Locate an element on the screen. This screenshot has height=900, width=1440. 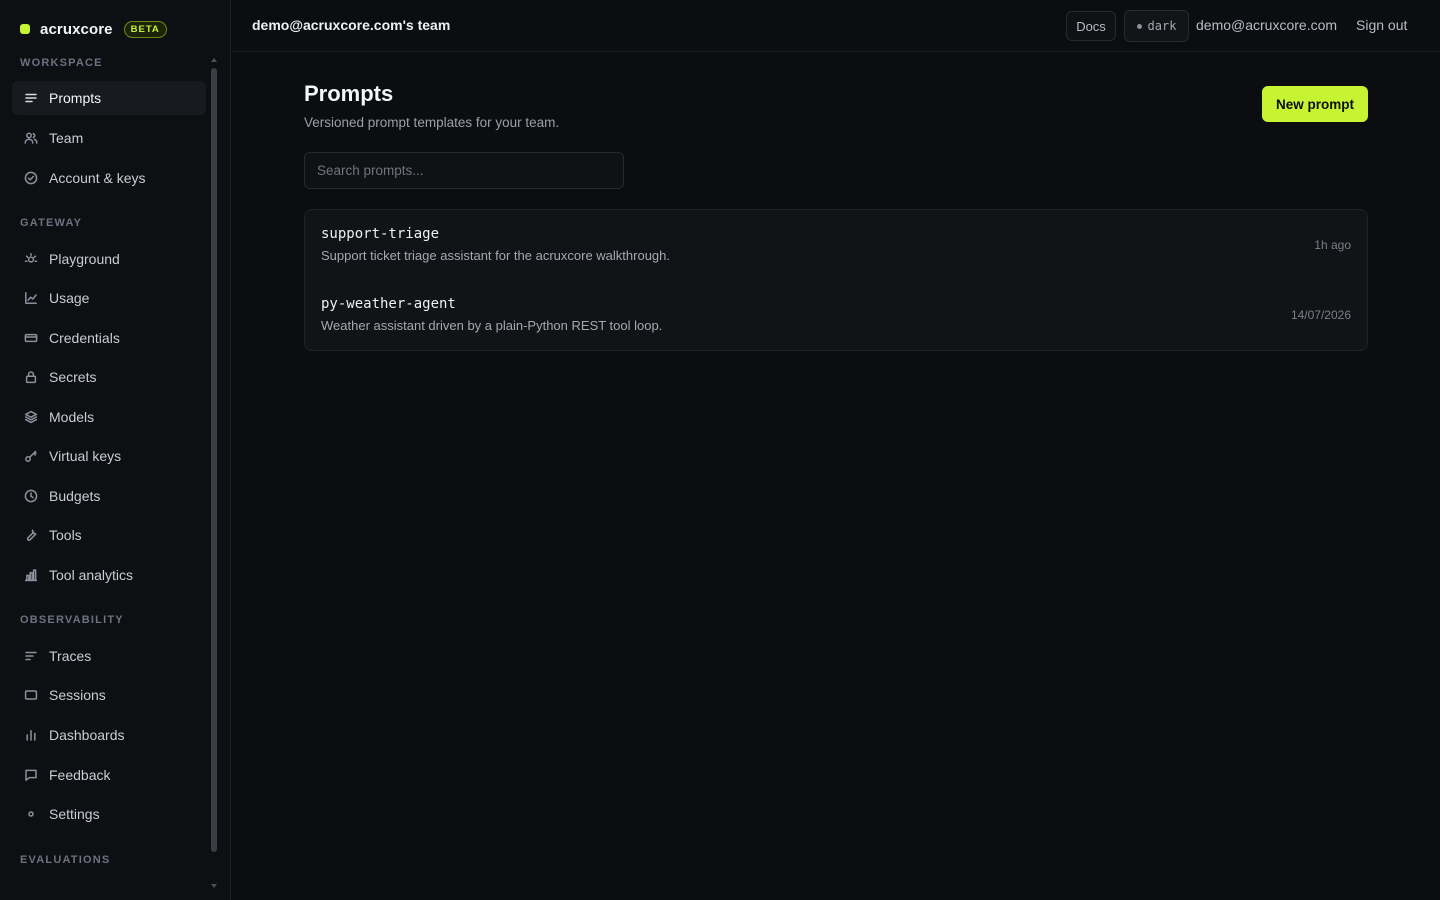
sidebar-item-models: Models is located at coordinates (109, 417).